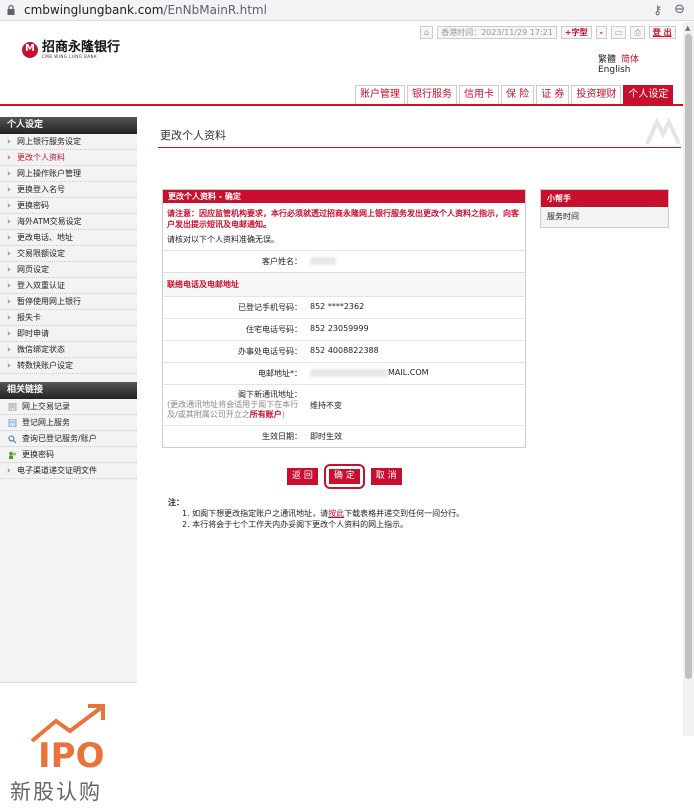  What do you see at coordinates (349, 372) in the screenshot?
I see `email-masked-part` at bounding box center [349, 372].